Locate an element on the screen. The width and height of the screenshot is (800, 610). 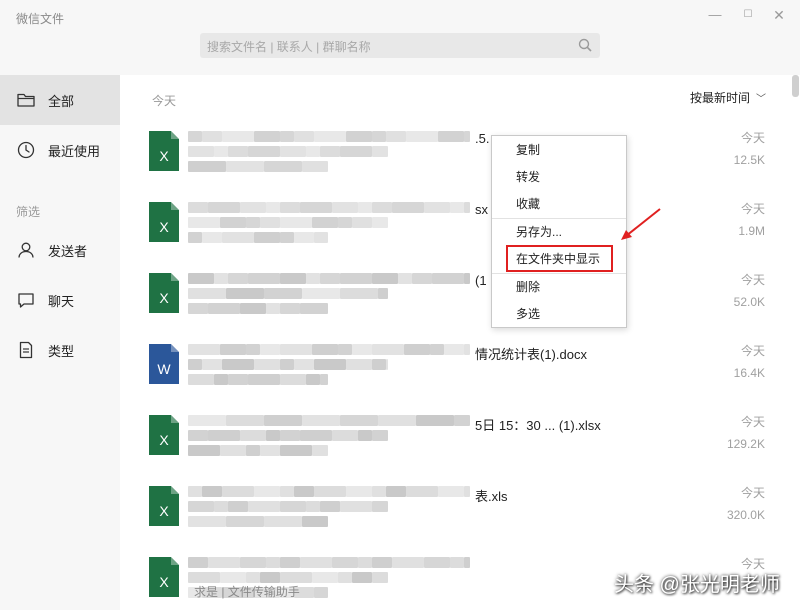
menu-item-multi-select: 多选 is located at coordinates (559, 314).